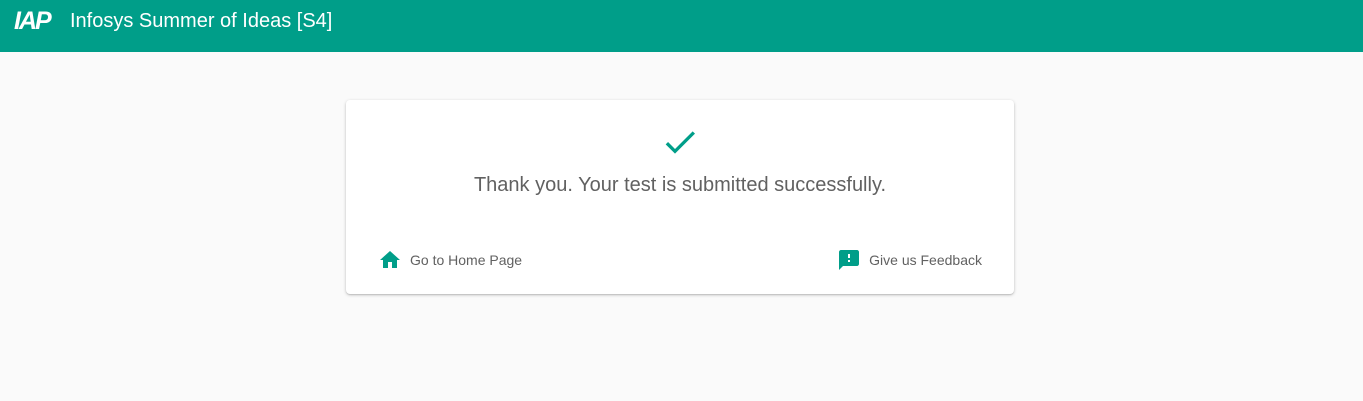  What do you see at coordinates (849, 260) in the screenshot?
I see `feedback-icon` at bounding box center [849, 260].